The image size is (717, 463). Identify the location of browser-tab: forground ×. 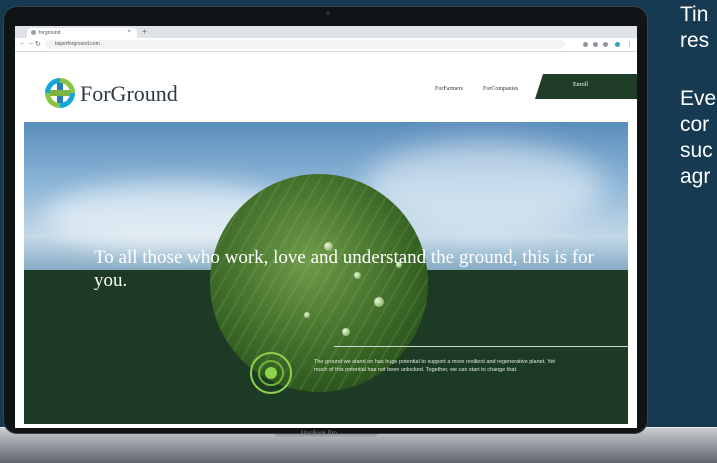
(82, 33).